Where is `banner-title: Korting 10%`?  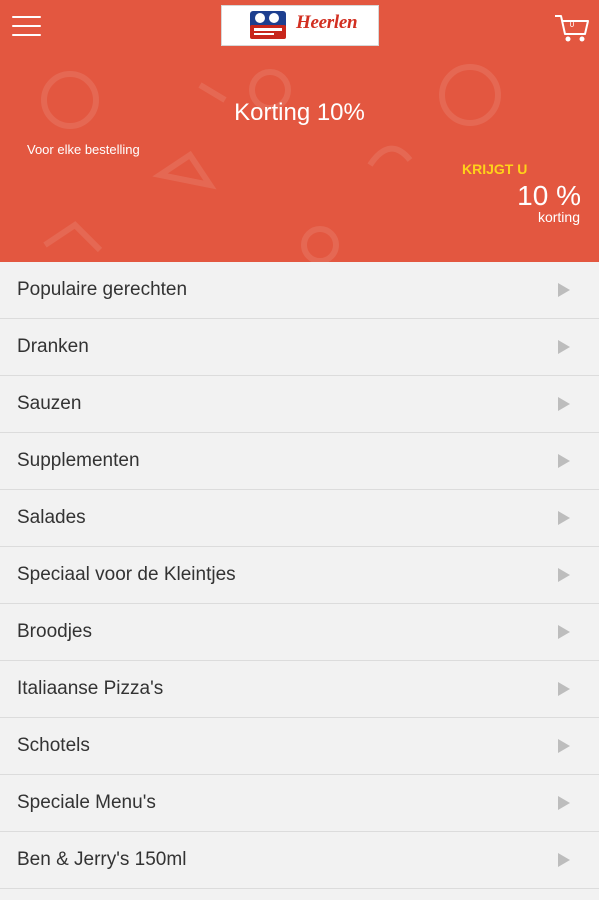 banner-title: Korting 10% is located at coordinates (299, 112).